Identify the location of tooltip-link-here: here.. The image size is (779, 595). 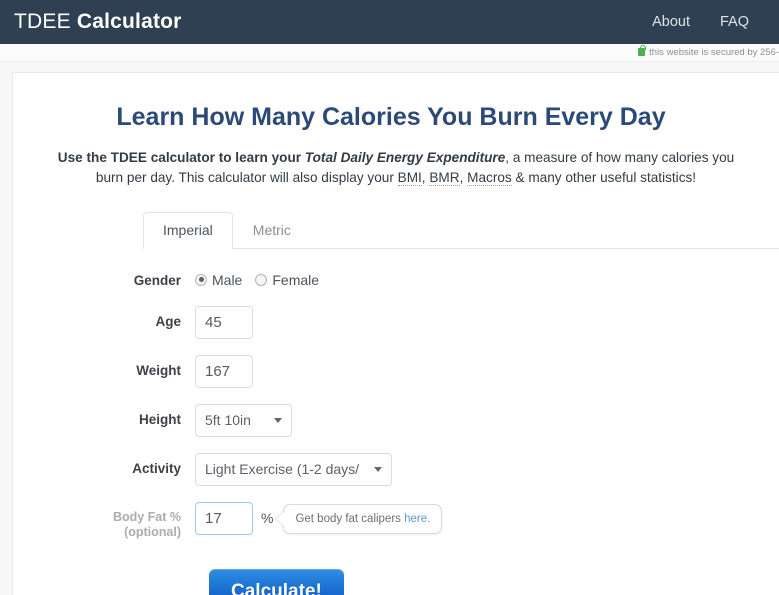
(417, 519).